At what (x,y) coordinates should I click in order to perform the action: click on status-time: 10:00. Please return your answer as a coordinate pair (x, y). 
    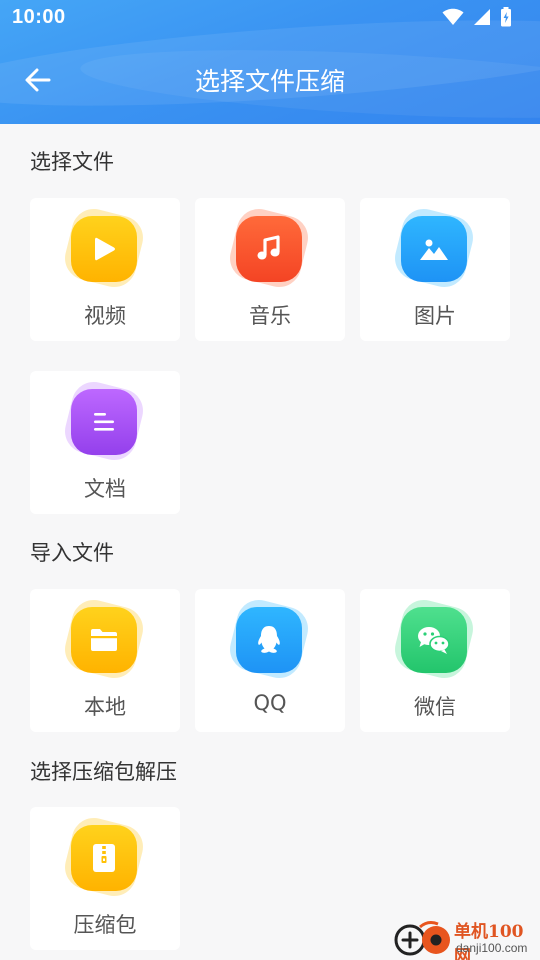
    Looking at the image, I should click on (39, 17).